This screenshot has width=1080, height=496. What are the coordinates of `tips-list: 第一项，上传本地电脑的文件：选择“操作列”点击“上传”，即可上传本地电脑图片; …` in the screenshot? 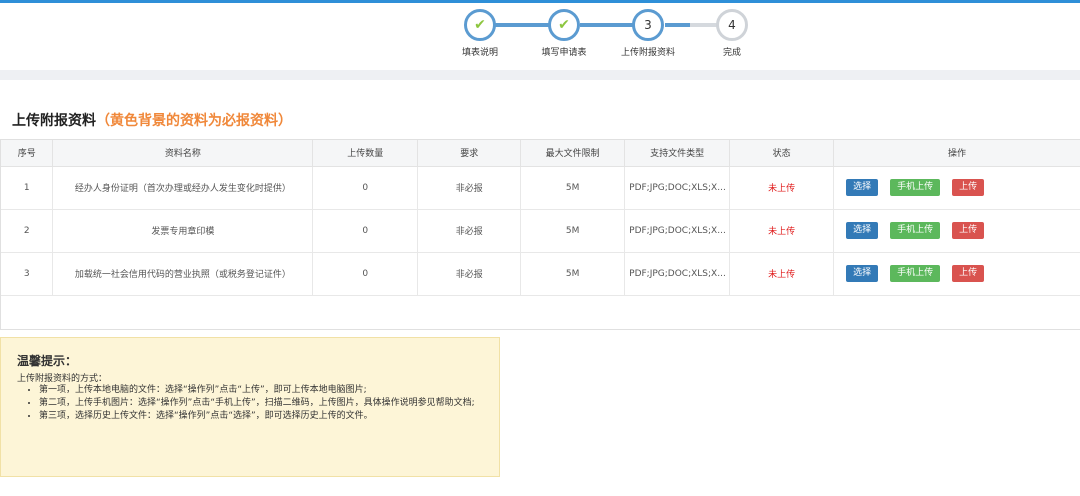 It's located at (261, 403).